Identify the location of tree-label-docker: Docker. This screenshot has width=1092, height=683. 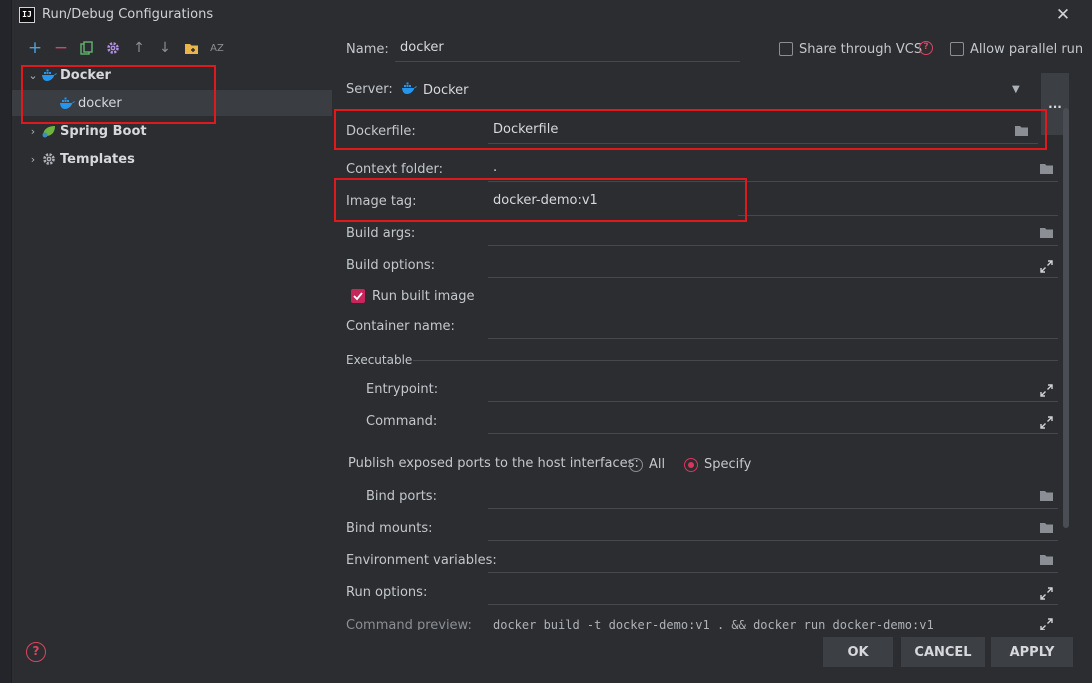
(85, 75).